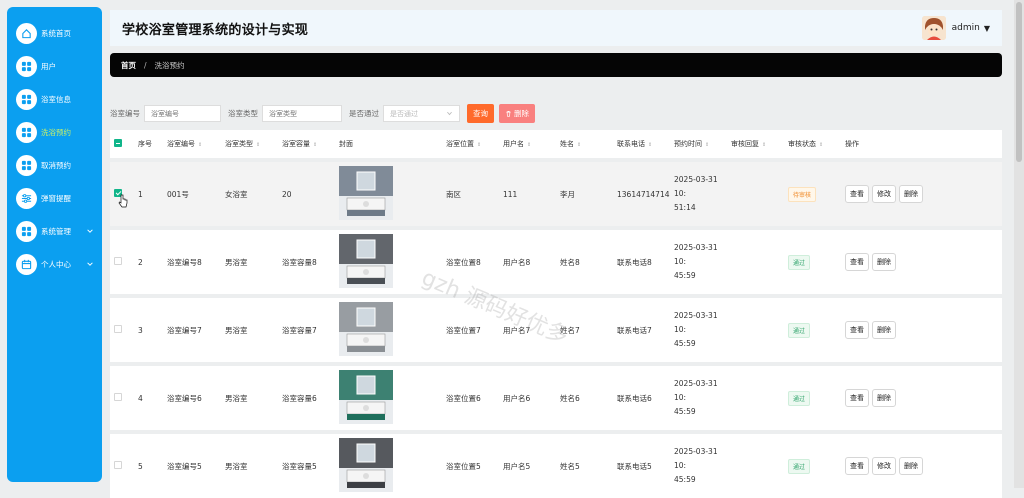 The image size is (1024, 498). I want to click on cover-image, so click(366, 397).